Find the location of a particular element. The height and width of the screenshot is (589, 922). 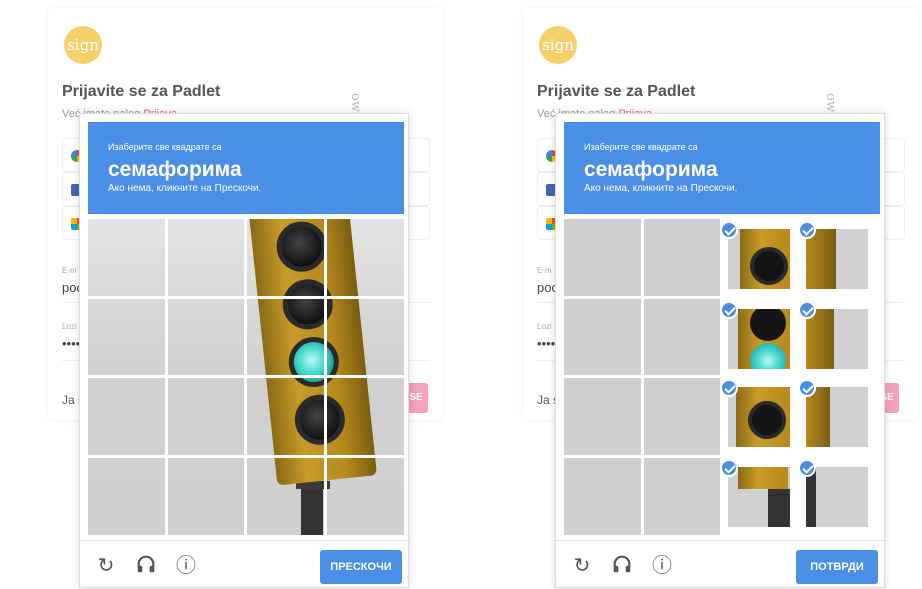

verify-button: ПОТВРДИ is located at coordinates (837, 567).